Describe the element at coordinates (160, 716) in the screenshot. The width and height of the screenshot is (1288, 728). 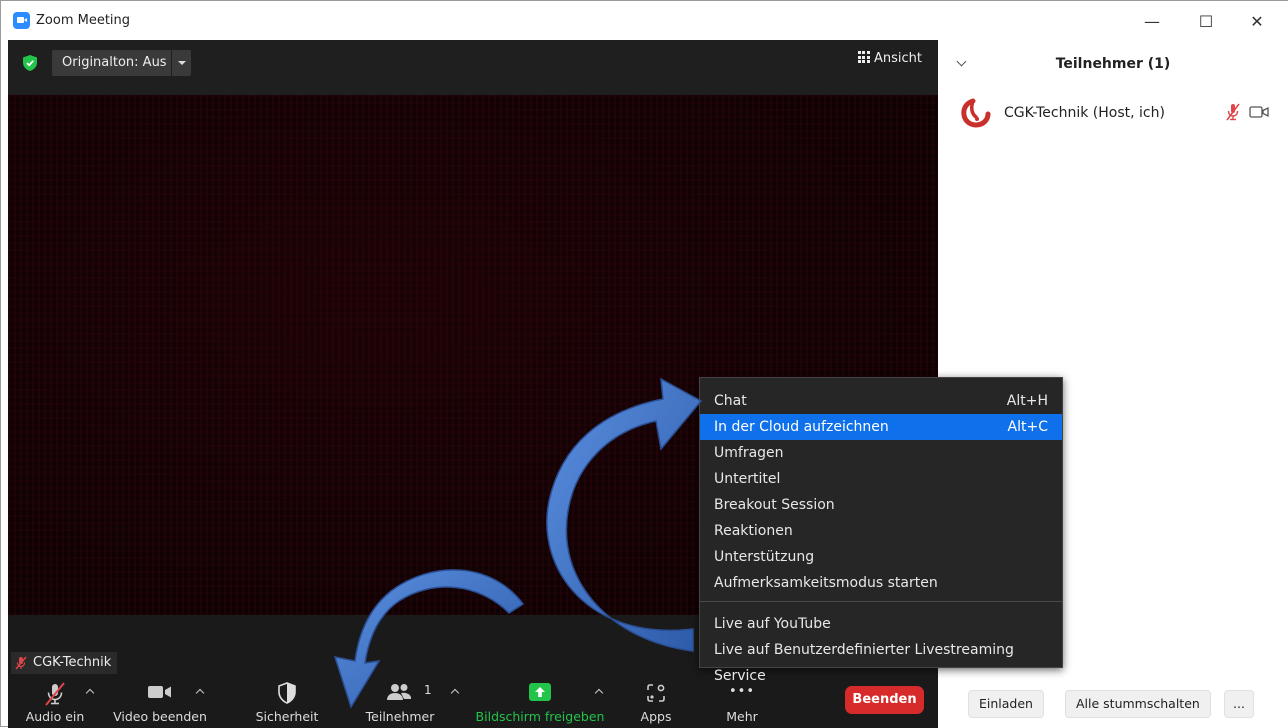
I see `video-label: Video beenden` at that location.